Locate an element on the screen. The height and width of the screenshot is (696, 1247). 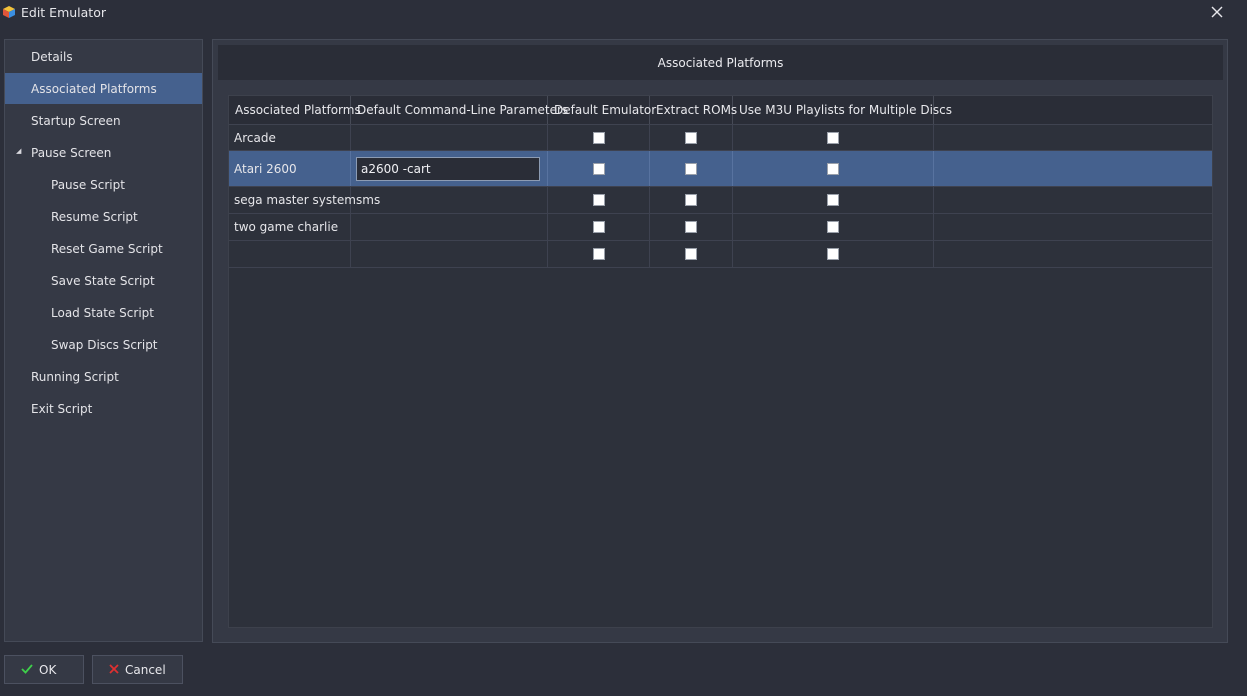
sidebar-item-label: Associated Platforms is located at coordinates (94, 88).